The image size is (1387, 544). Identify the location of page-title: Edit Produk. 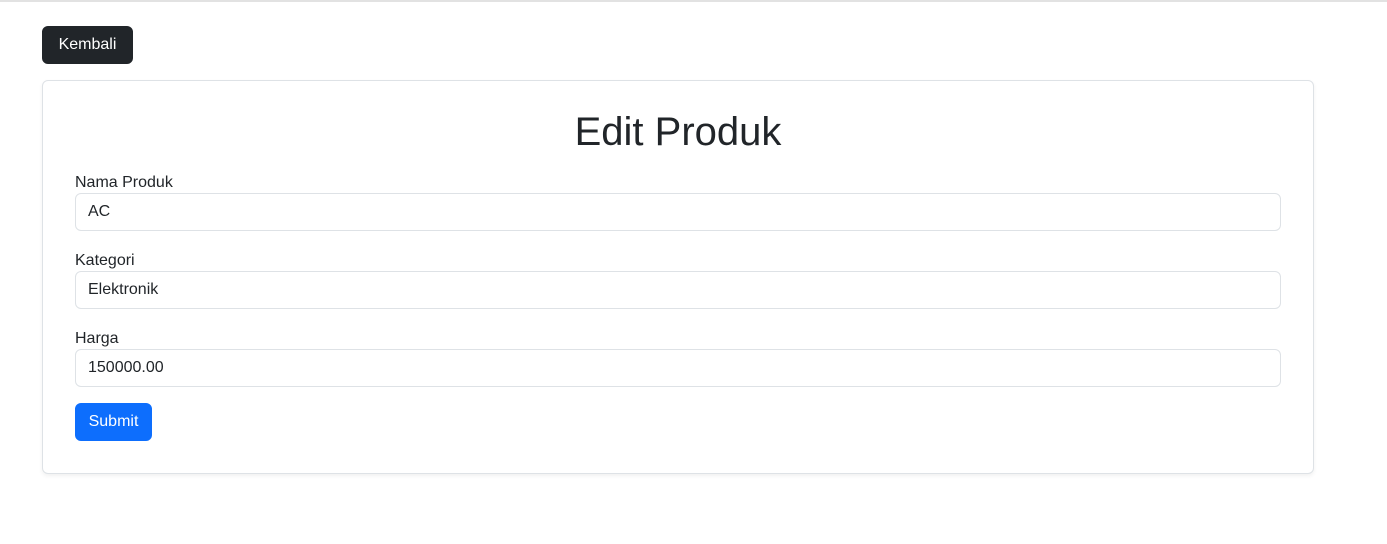
(678, 132).